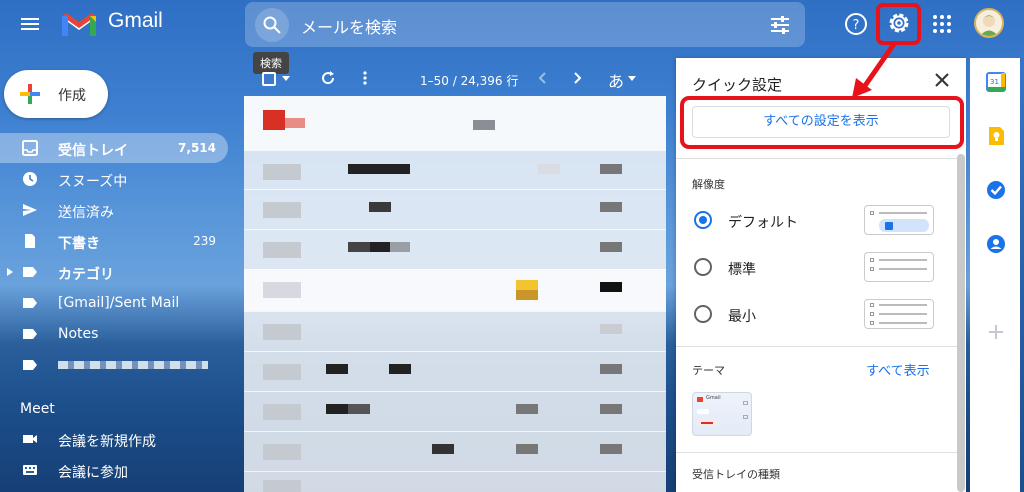 The image size is (1024, 492). Describe the element at coordinates (114, 334) in the screenshot. I see `sidebar-item-notes: Notes` at that location.